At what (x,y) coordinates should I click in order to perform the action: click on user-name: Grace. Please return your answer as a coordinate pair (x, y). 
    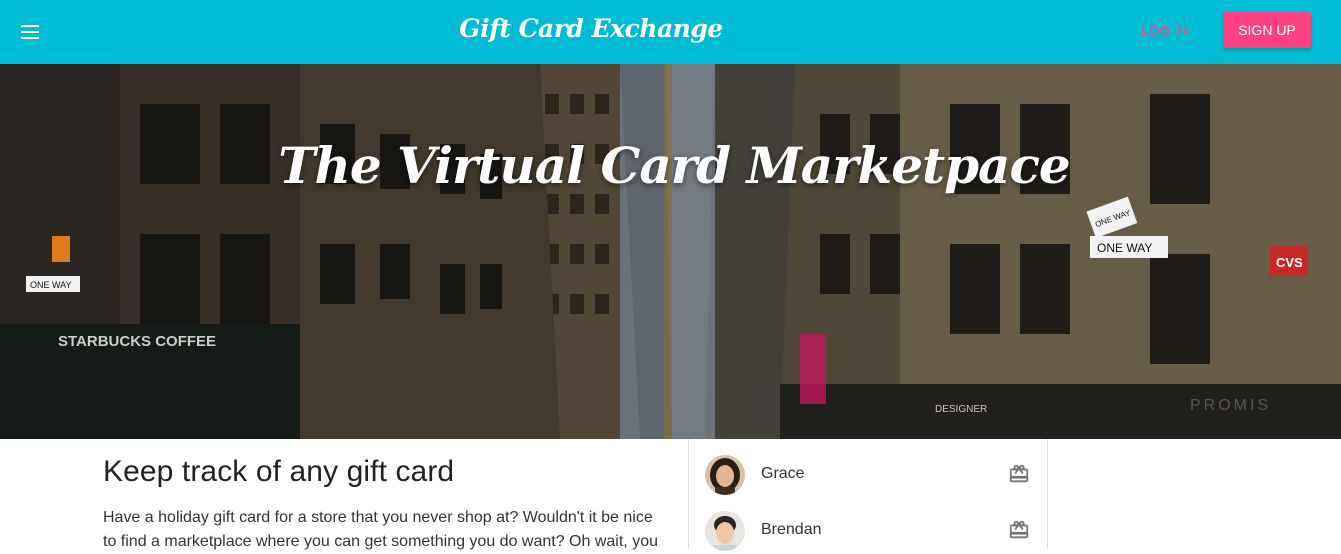
    Looking at the image, I should click on (783, 473).